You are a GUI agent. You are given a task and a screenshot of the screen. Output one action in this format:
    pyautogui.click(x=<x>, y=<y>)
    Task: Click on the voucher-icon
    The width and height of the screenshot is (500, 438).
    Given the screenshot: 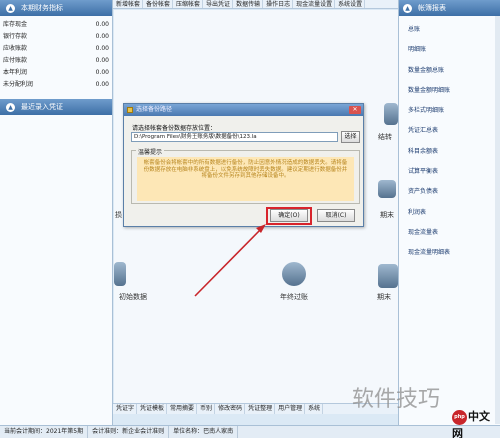 What is the action you would take?
    pyautogui.click(x=391, y=114)
    